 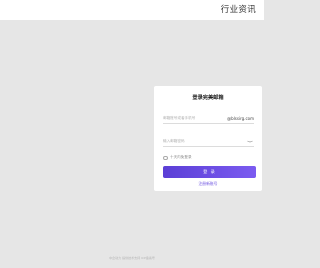 What do you see at coordinates (208, 98) in the screenshot?
I see `login-heading: 登录完美邮箱` at bounding box center [208, 98].